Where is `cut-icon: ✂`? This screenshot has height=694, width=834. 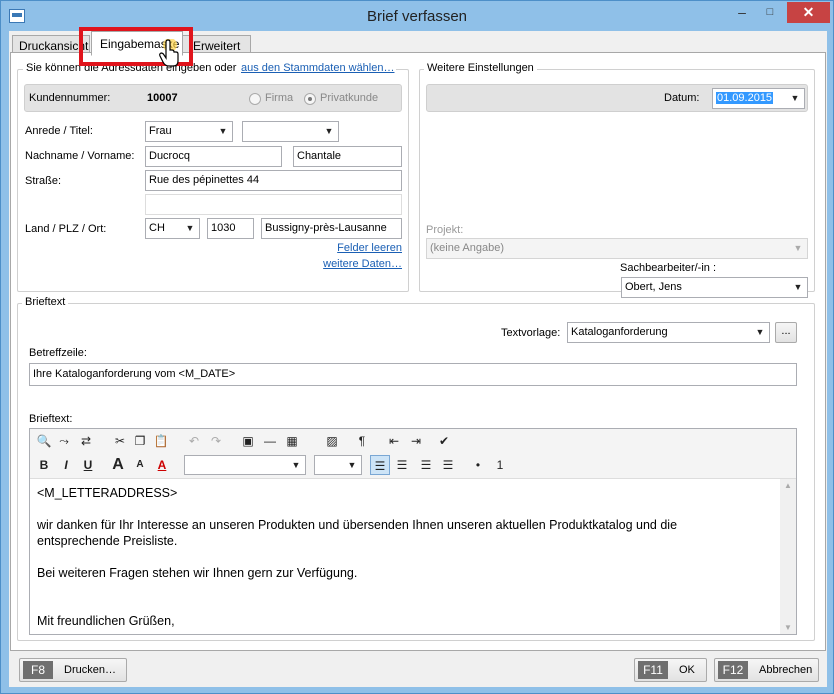 cut-icon: ✂ is located at coordinates (120, 441).